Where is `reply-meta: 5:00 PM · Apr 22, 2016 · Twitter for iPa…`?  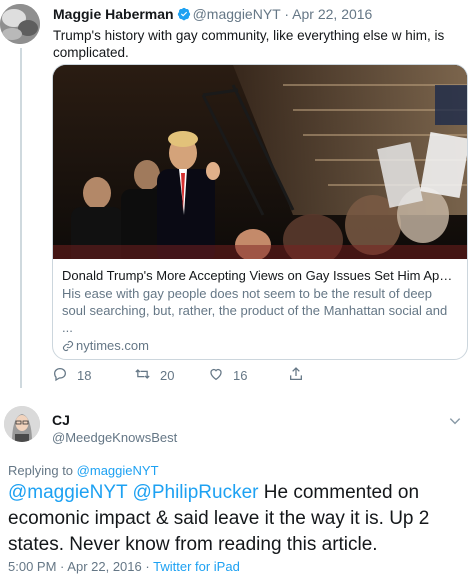 reply-meta: 5:00 PM · Apr 22, 2016 · Twitter for iPa… is located at coordinates (124, 566).